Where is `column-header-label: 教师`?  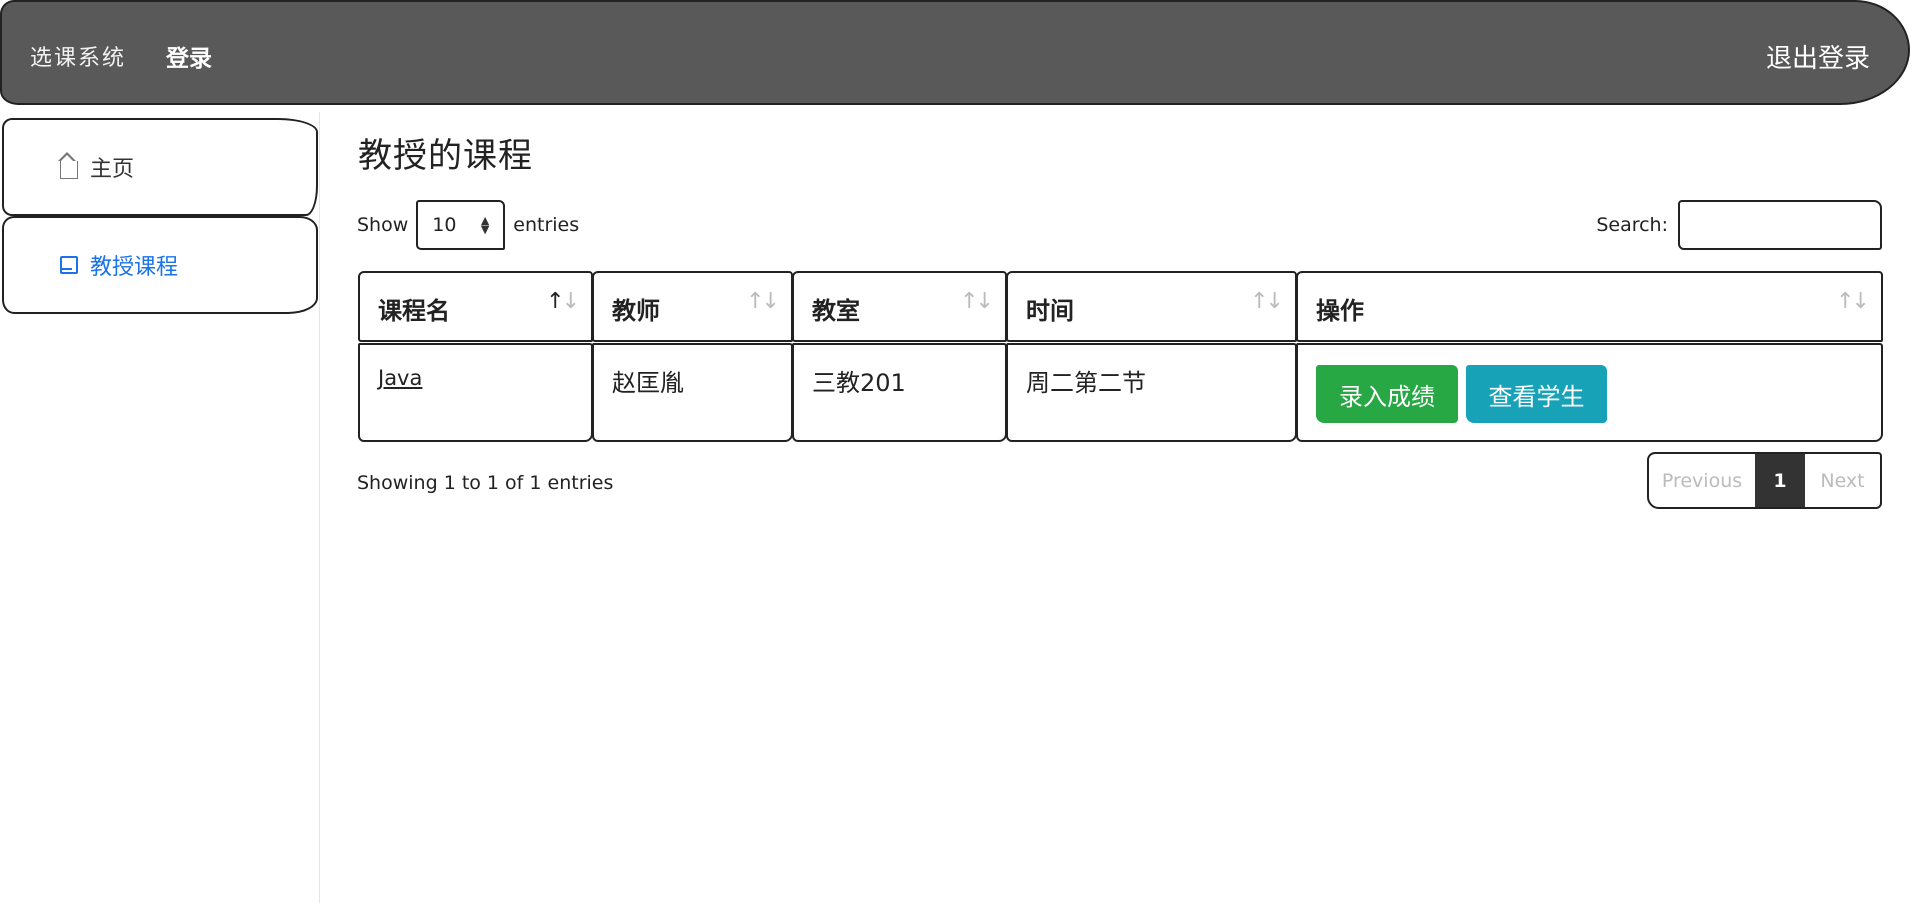
column-header-label: 教师 is located at coordinates (636, 311).